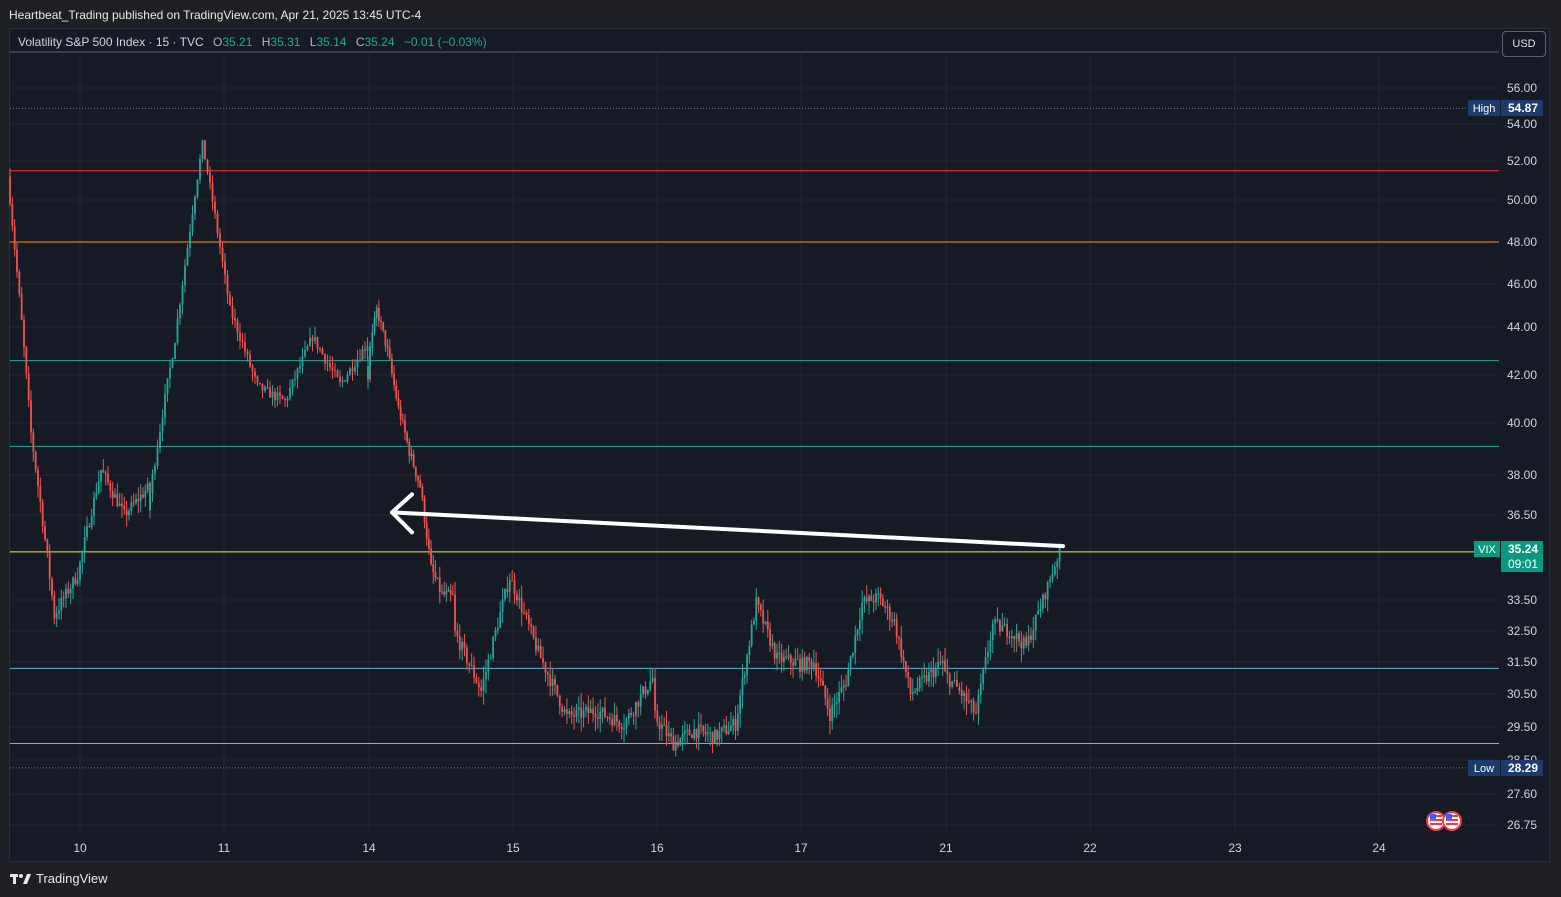 This screenshot has height=897, width=1561. Describe the element at coordinates (72, 878) in the screenshot. I see `tradingview-brand: TradingView` at that location.